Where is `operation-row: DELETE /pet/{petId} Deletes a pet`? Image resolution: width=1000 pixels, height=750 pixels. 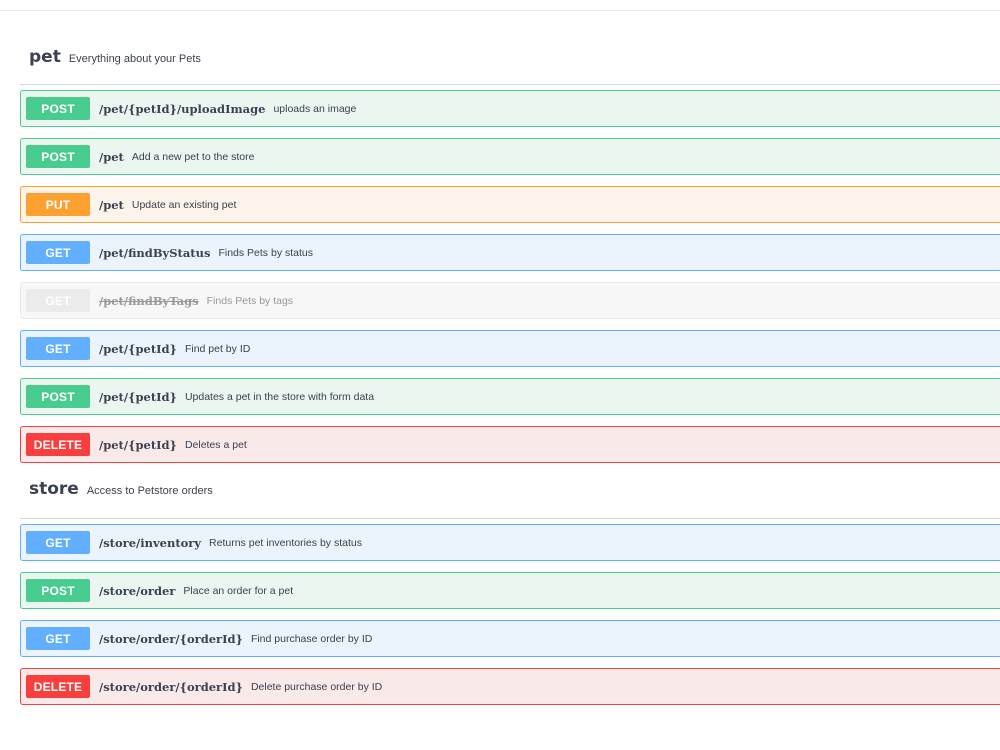
operation-row: DELETE /pet/{petId} Deletes a pet is located at coordinates (510, 444).